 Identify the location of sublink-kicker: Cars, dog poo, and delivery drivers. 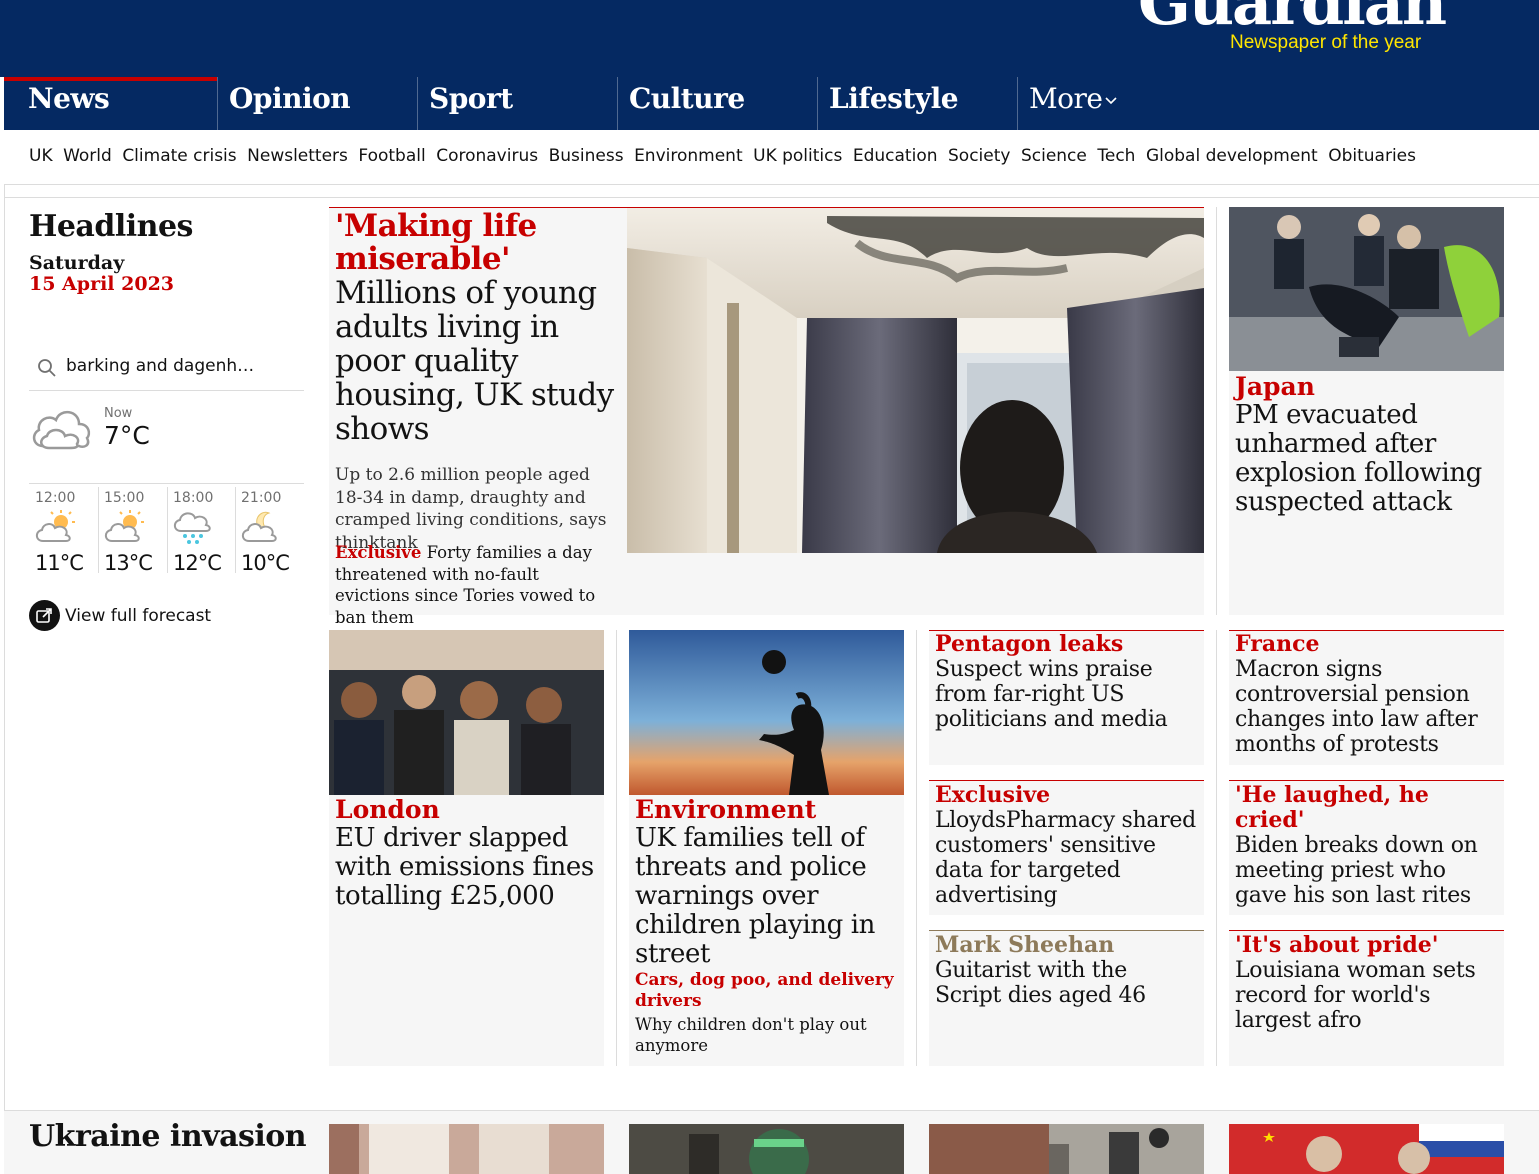
(764, 990).